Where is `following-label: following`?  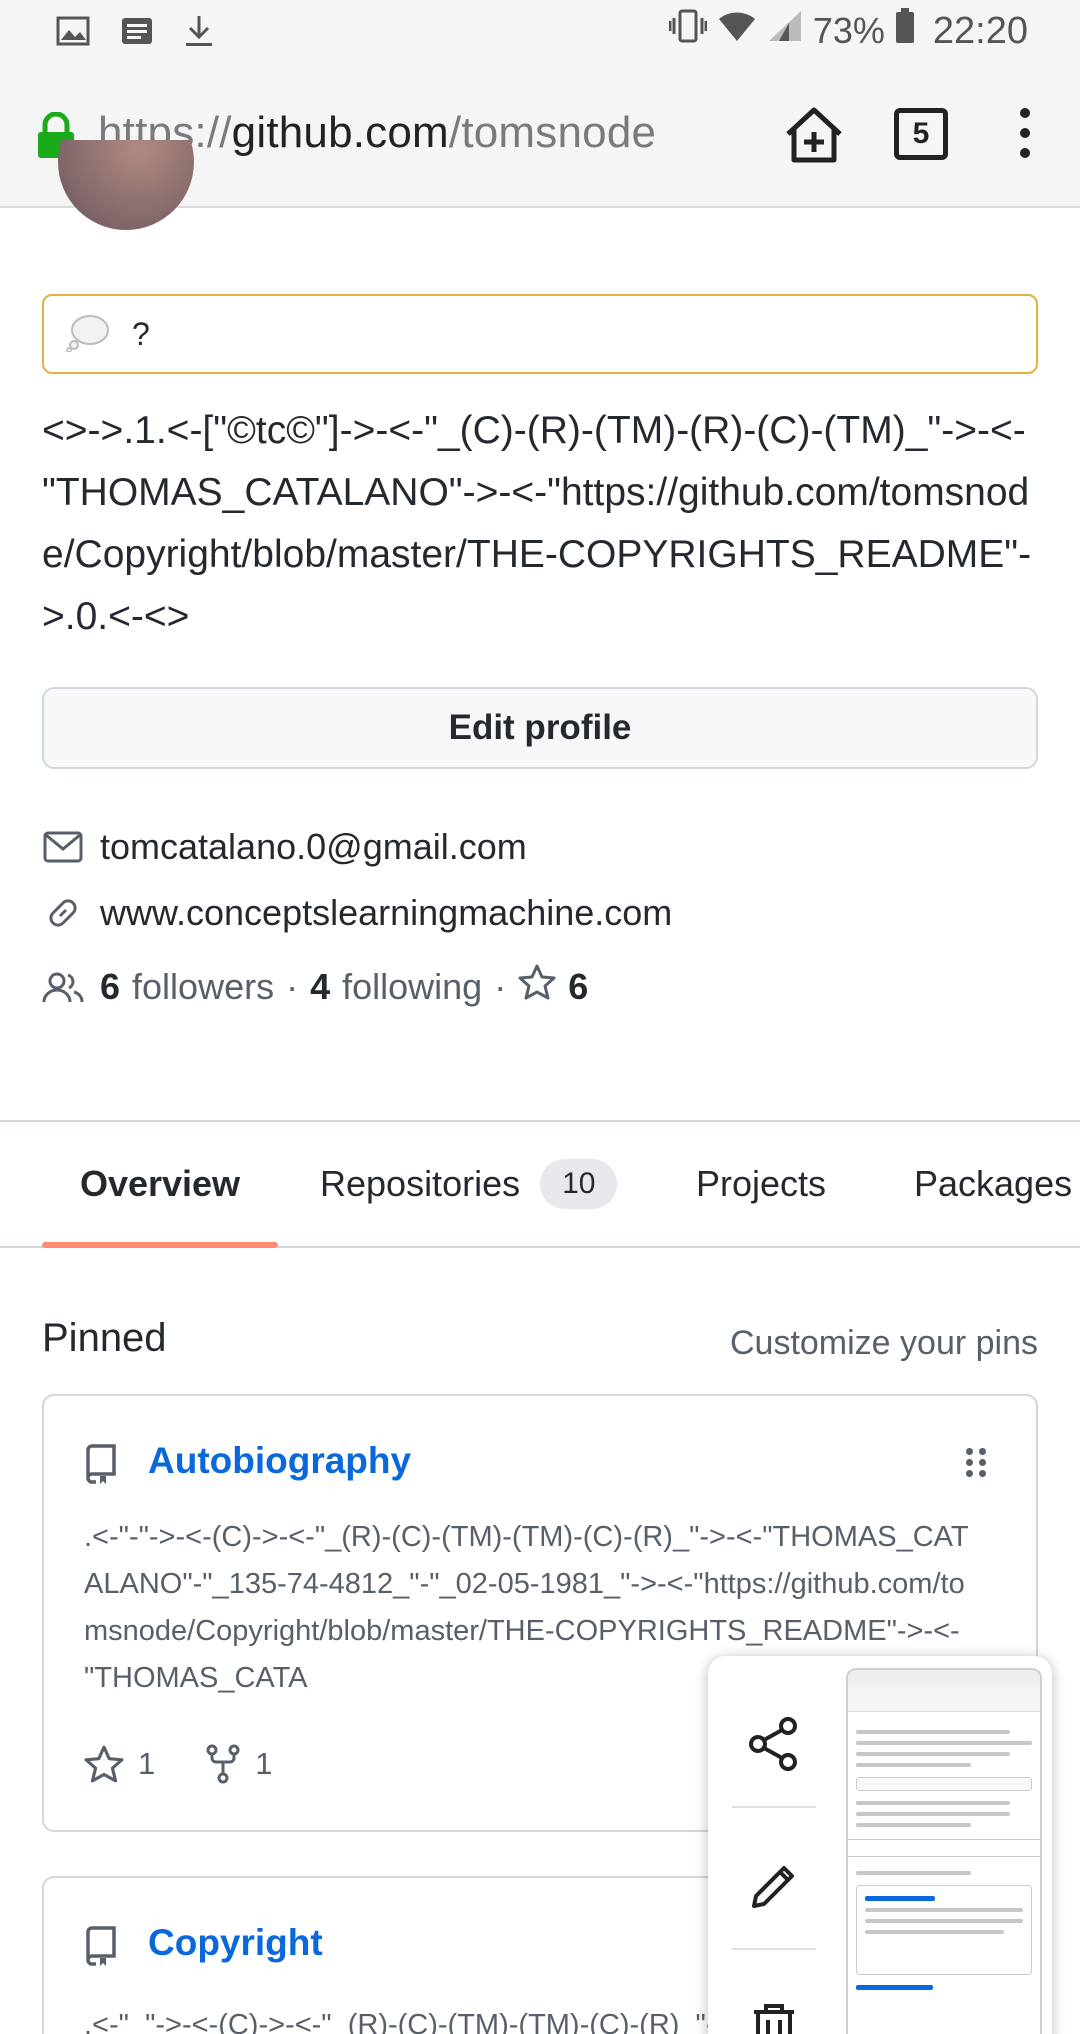
following-label: following is located at coordinates (412, 986).